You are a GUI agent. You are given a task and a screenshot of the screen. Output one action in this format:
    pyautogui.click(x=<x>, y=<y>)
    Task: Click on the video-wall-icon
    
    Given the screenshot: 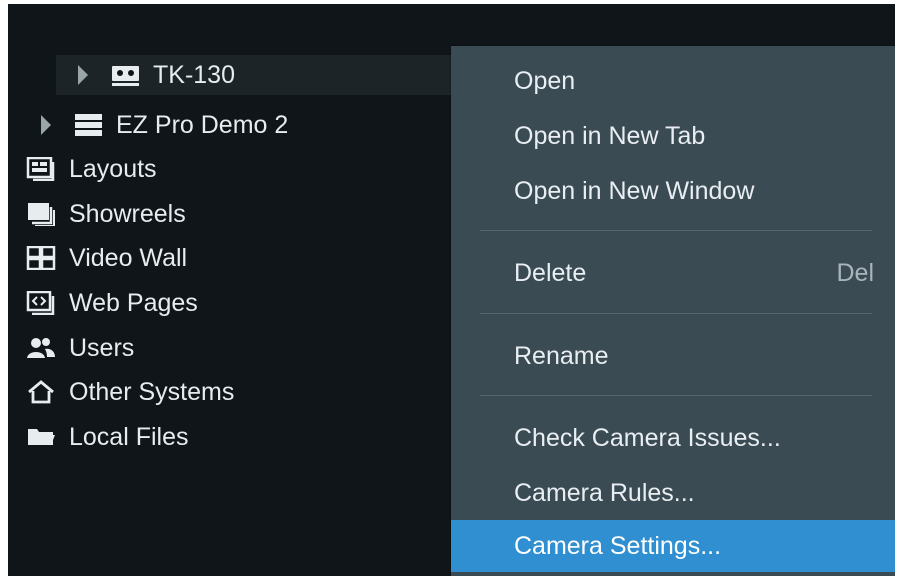 What is the action you would take?
    pyautogui.click(x=41, y=258)
    